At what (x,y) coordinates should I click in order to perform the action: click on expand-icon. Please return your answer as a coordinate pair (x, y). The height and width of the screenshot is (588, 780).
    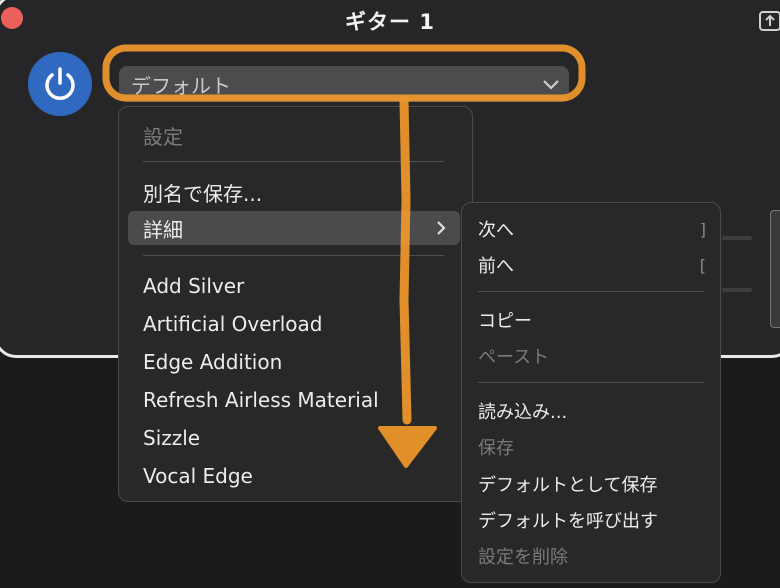
    Looking at the image, I should click on (769, 21).